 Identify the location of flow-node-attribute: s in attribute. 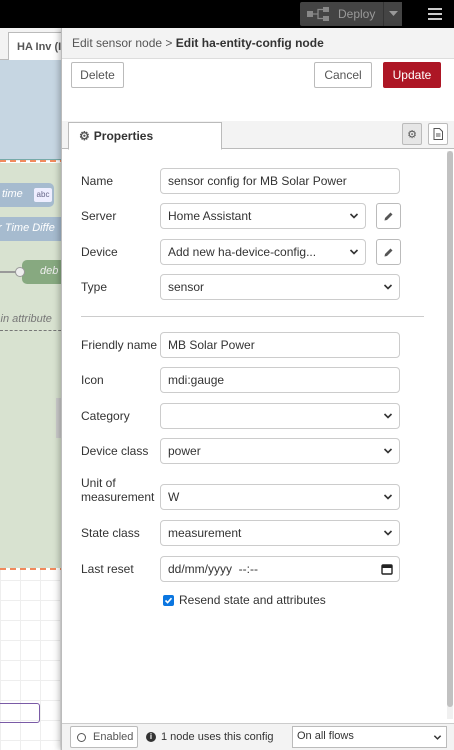
(26, 319).